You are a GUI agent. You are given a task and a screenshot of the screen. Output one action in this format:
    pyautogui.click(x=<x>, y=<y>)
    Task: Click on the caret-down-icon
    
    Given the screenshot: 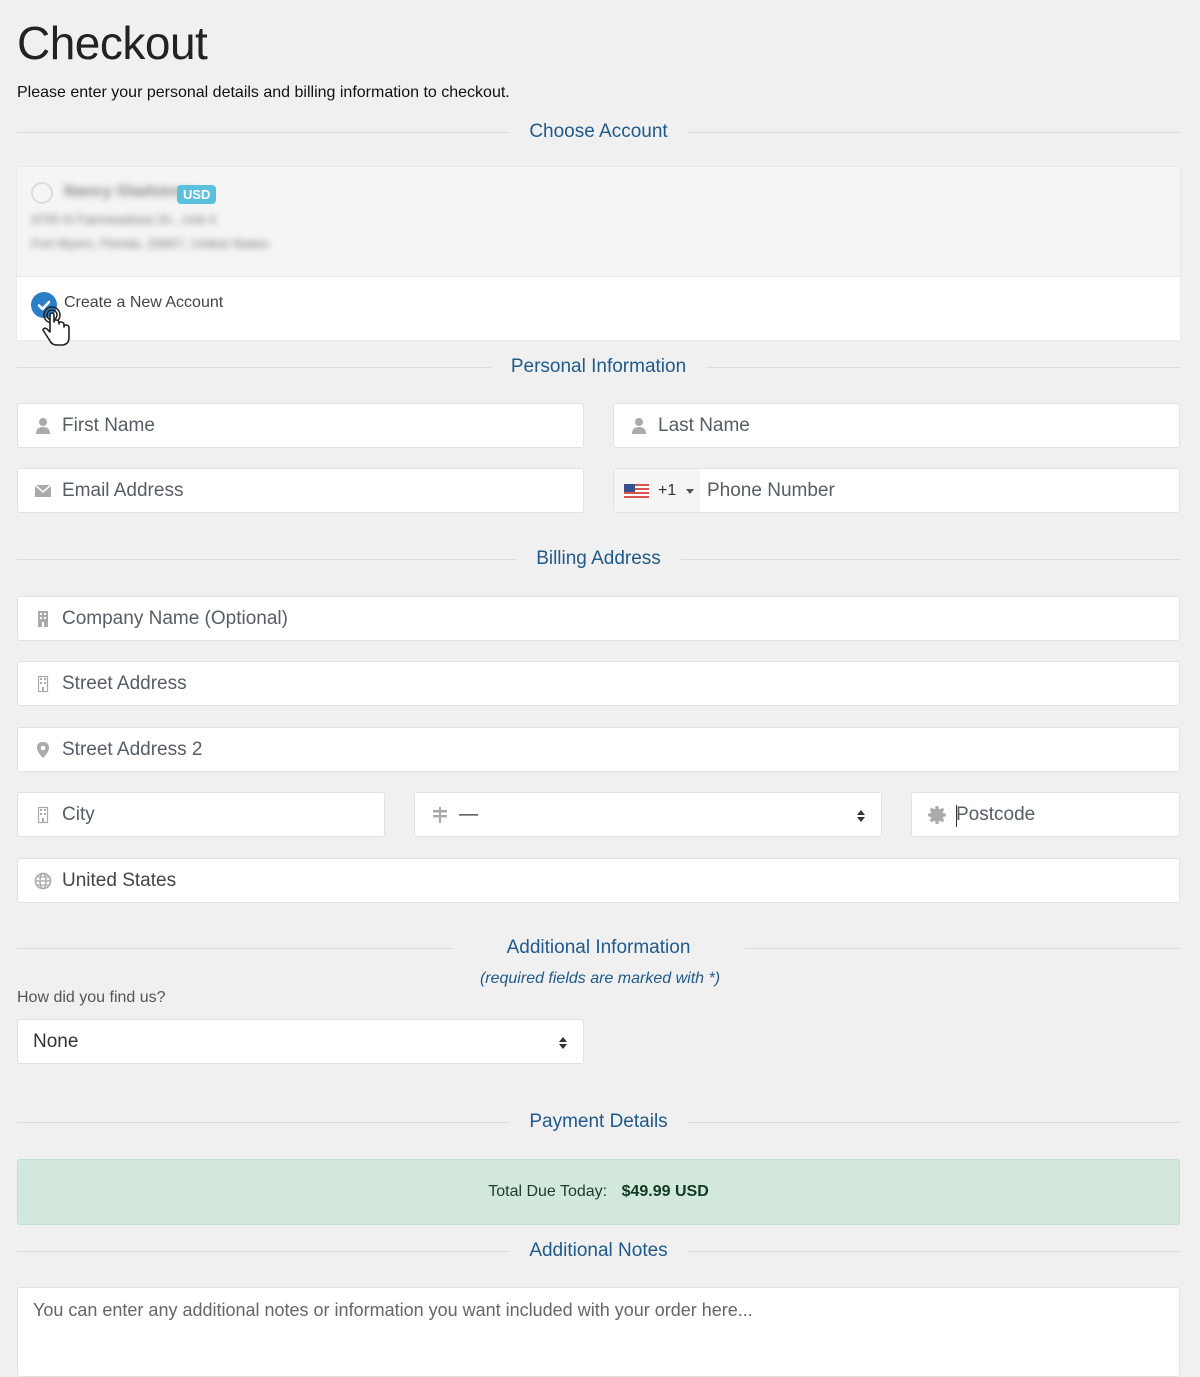 What is the action you would take?
    pyautogui.click(x=690, y=491)
    